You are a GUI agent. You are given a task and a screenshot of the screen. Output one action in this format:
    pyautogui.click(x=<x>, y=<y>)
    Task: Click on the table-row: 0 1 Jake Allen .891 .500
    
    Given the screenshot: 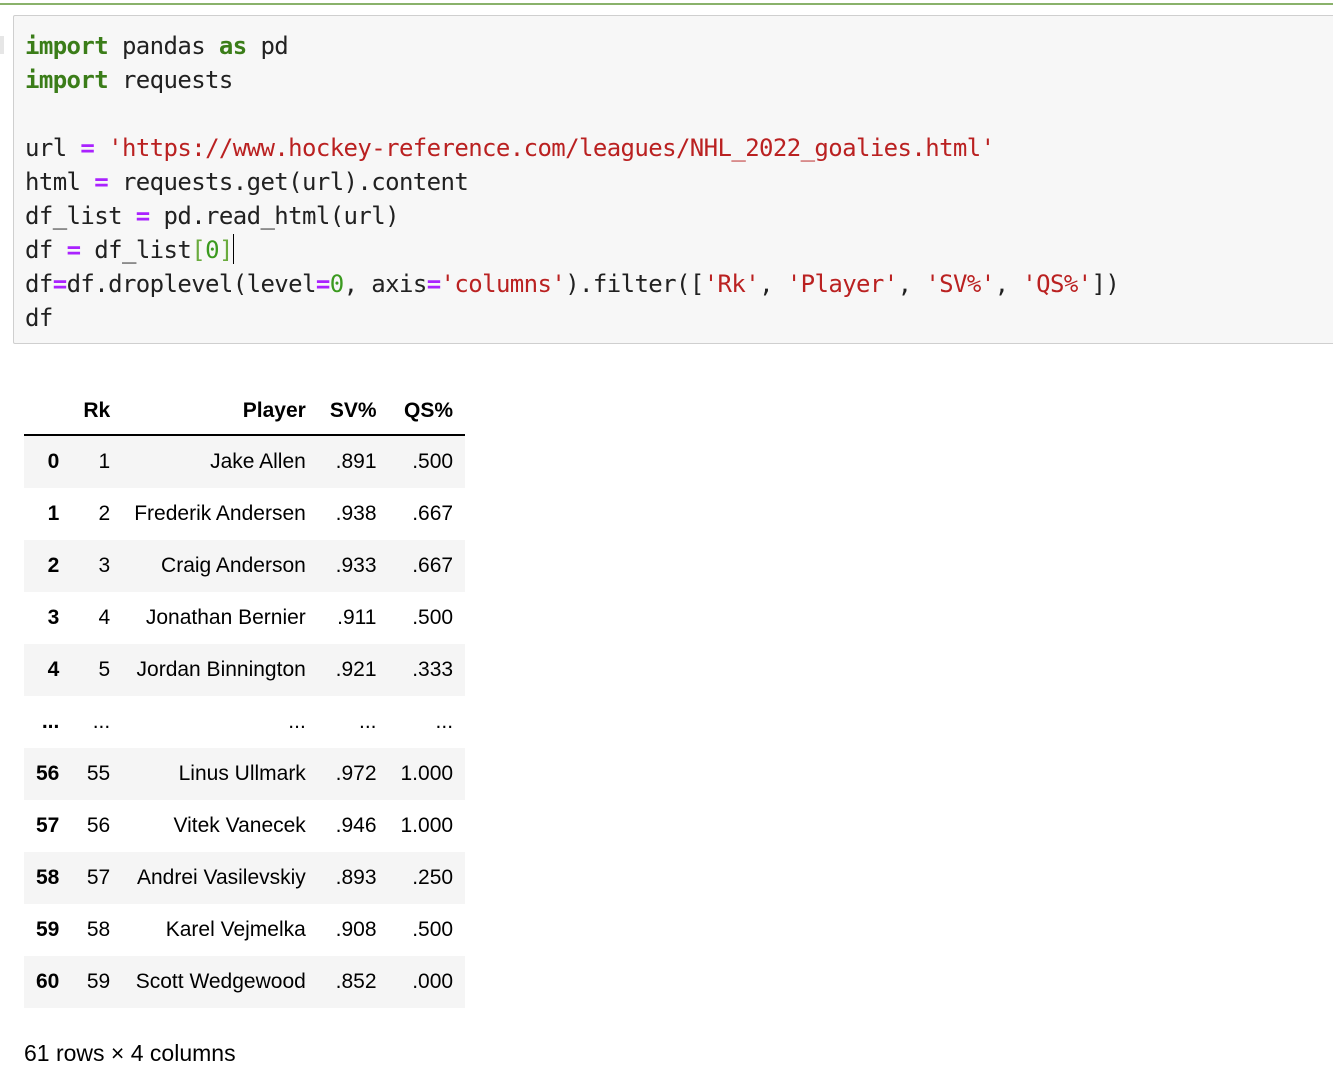 What is the action you would take?
    pyautogui.click(x=245, y=461)
    